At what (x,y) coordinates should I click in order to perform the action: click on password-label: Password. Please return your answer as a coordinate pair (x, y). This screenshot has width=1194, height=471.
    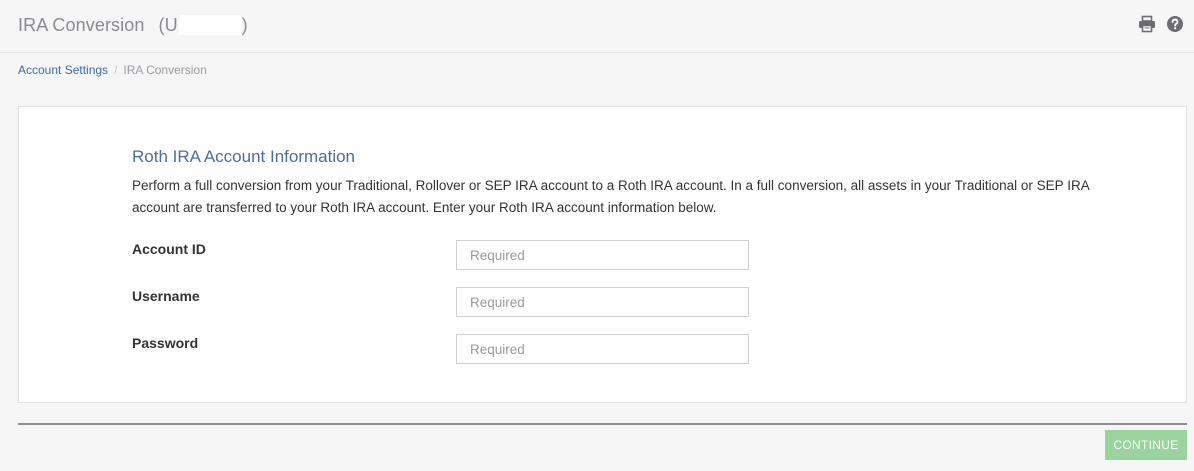
    Looking at the image, I should click on (165, 343).